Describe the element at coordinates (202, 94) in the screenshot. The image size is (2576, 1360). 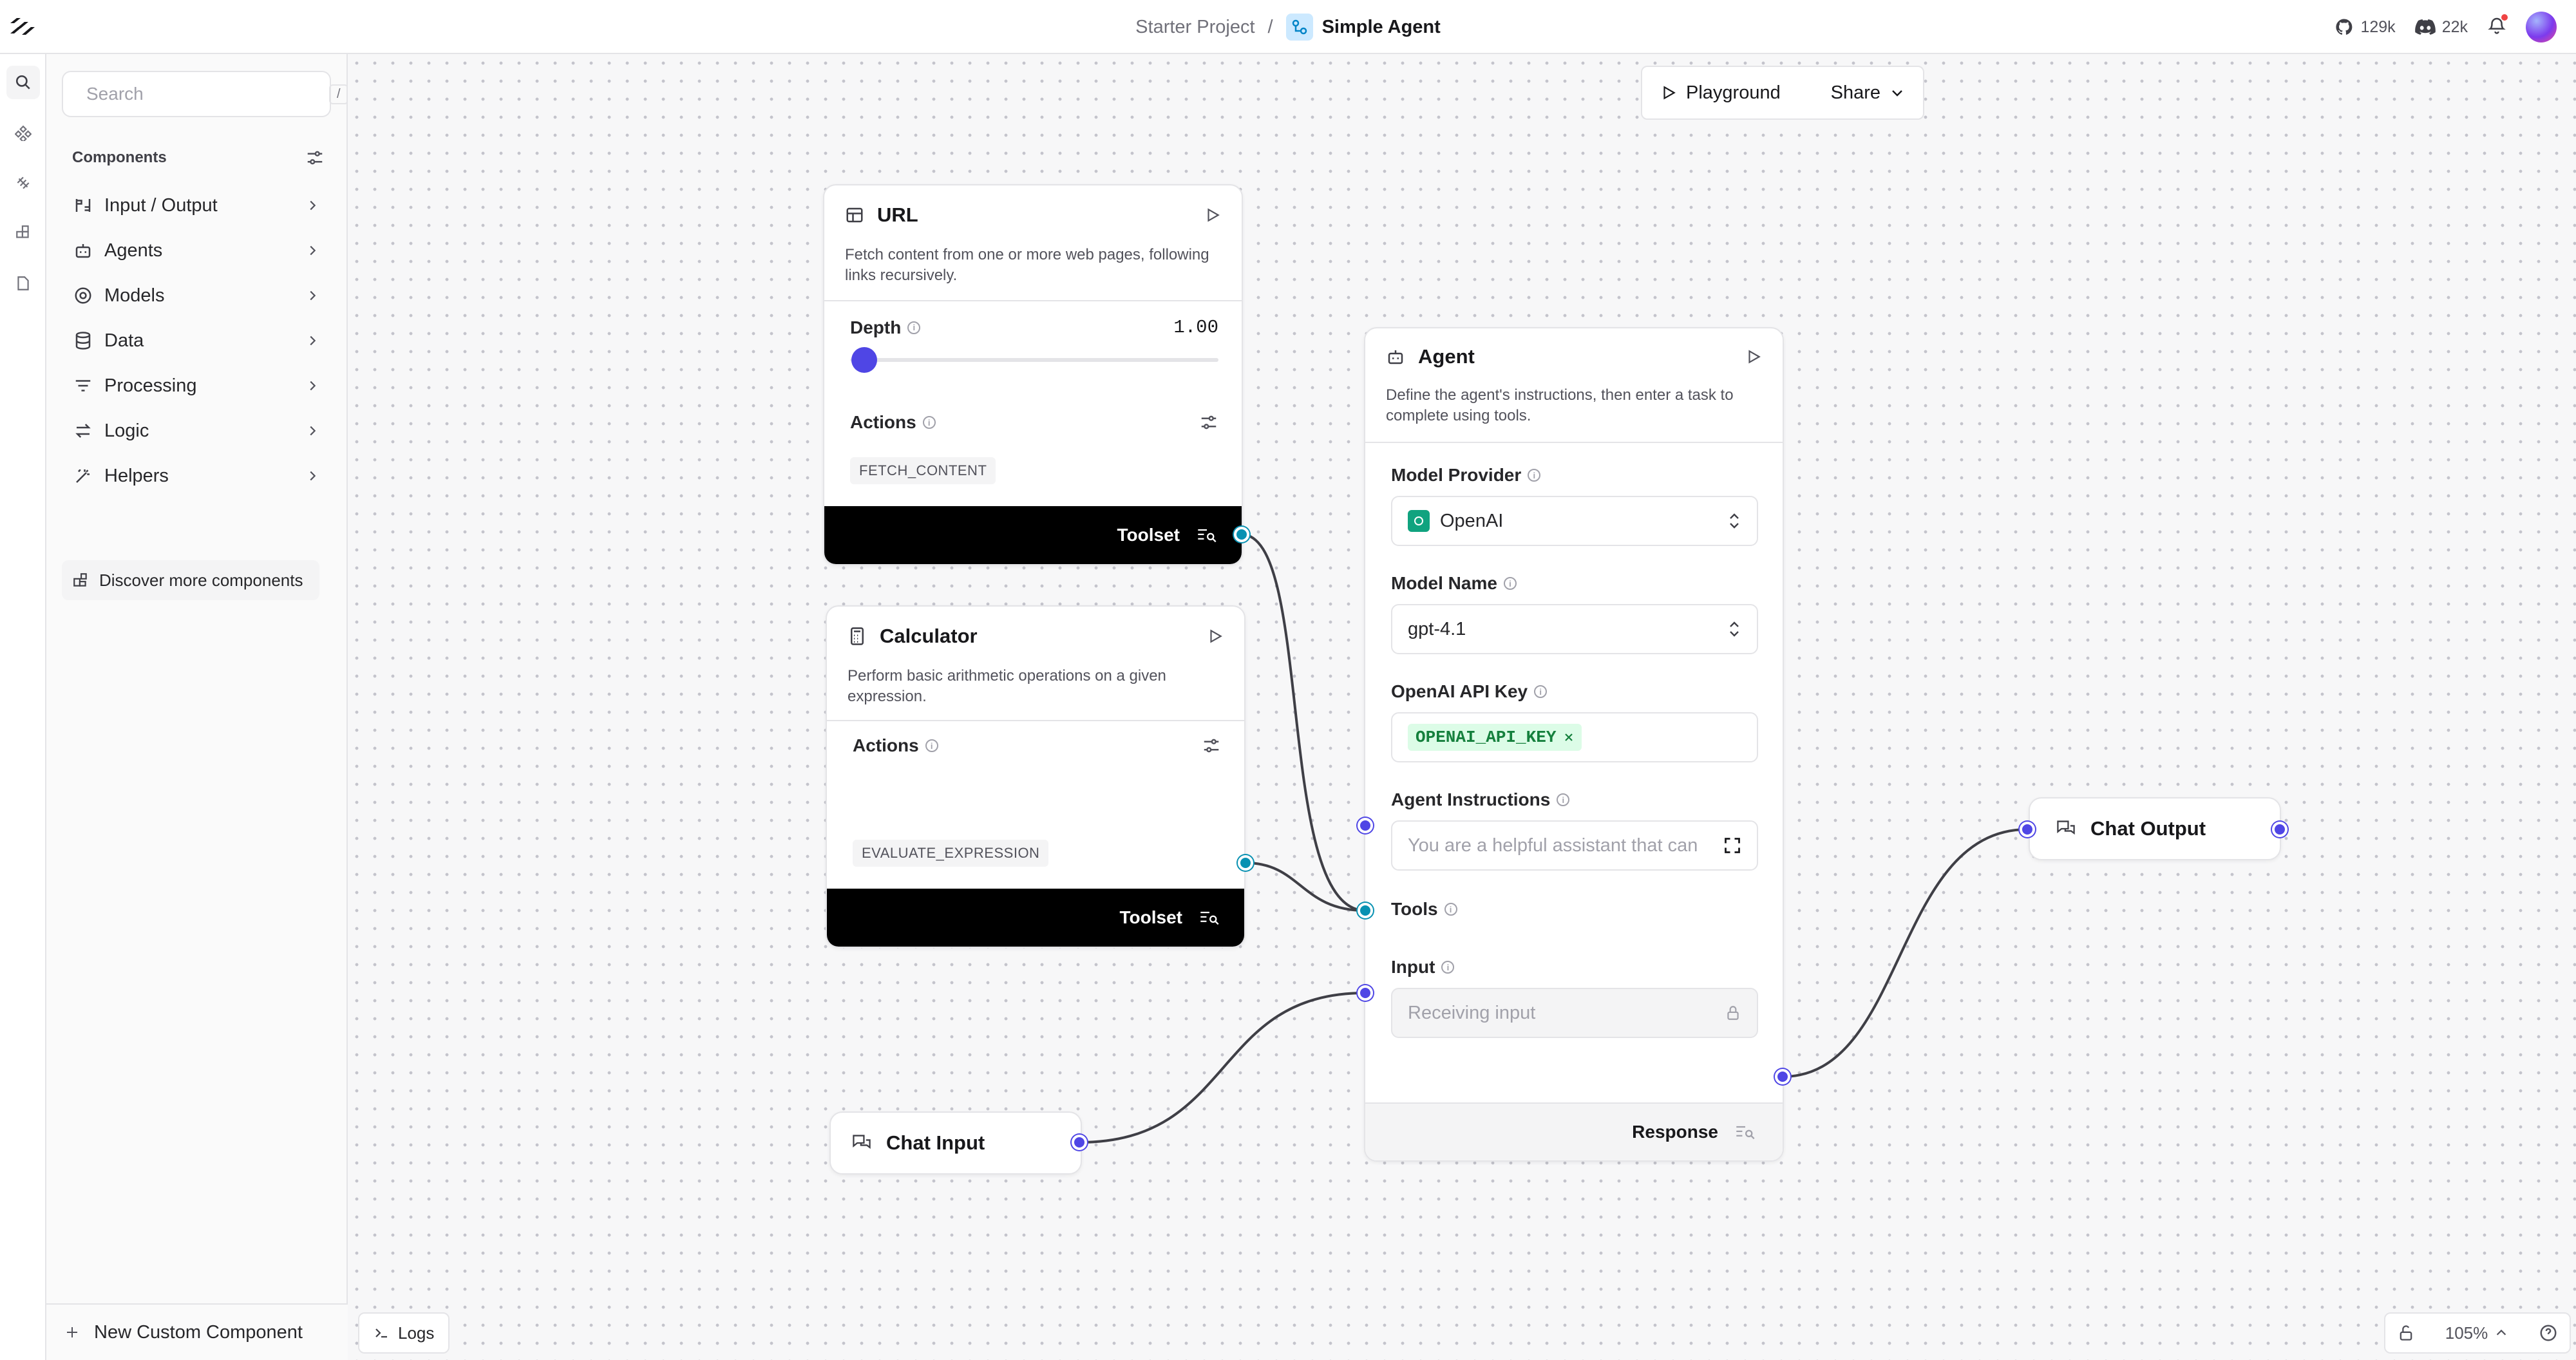
I see `search-input` at that location.